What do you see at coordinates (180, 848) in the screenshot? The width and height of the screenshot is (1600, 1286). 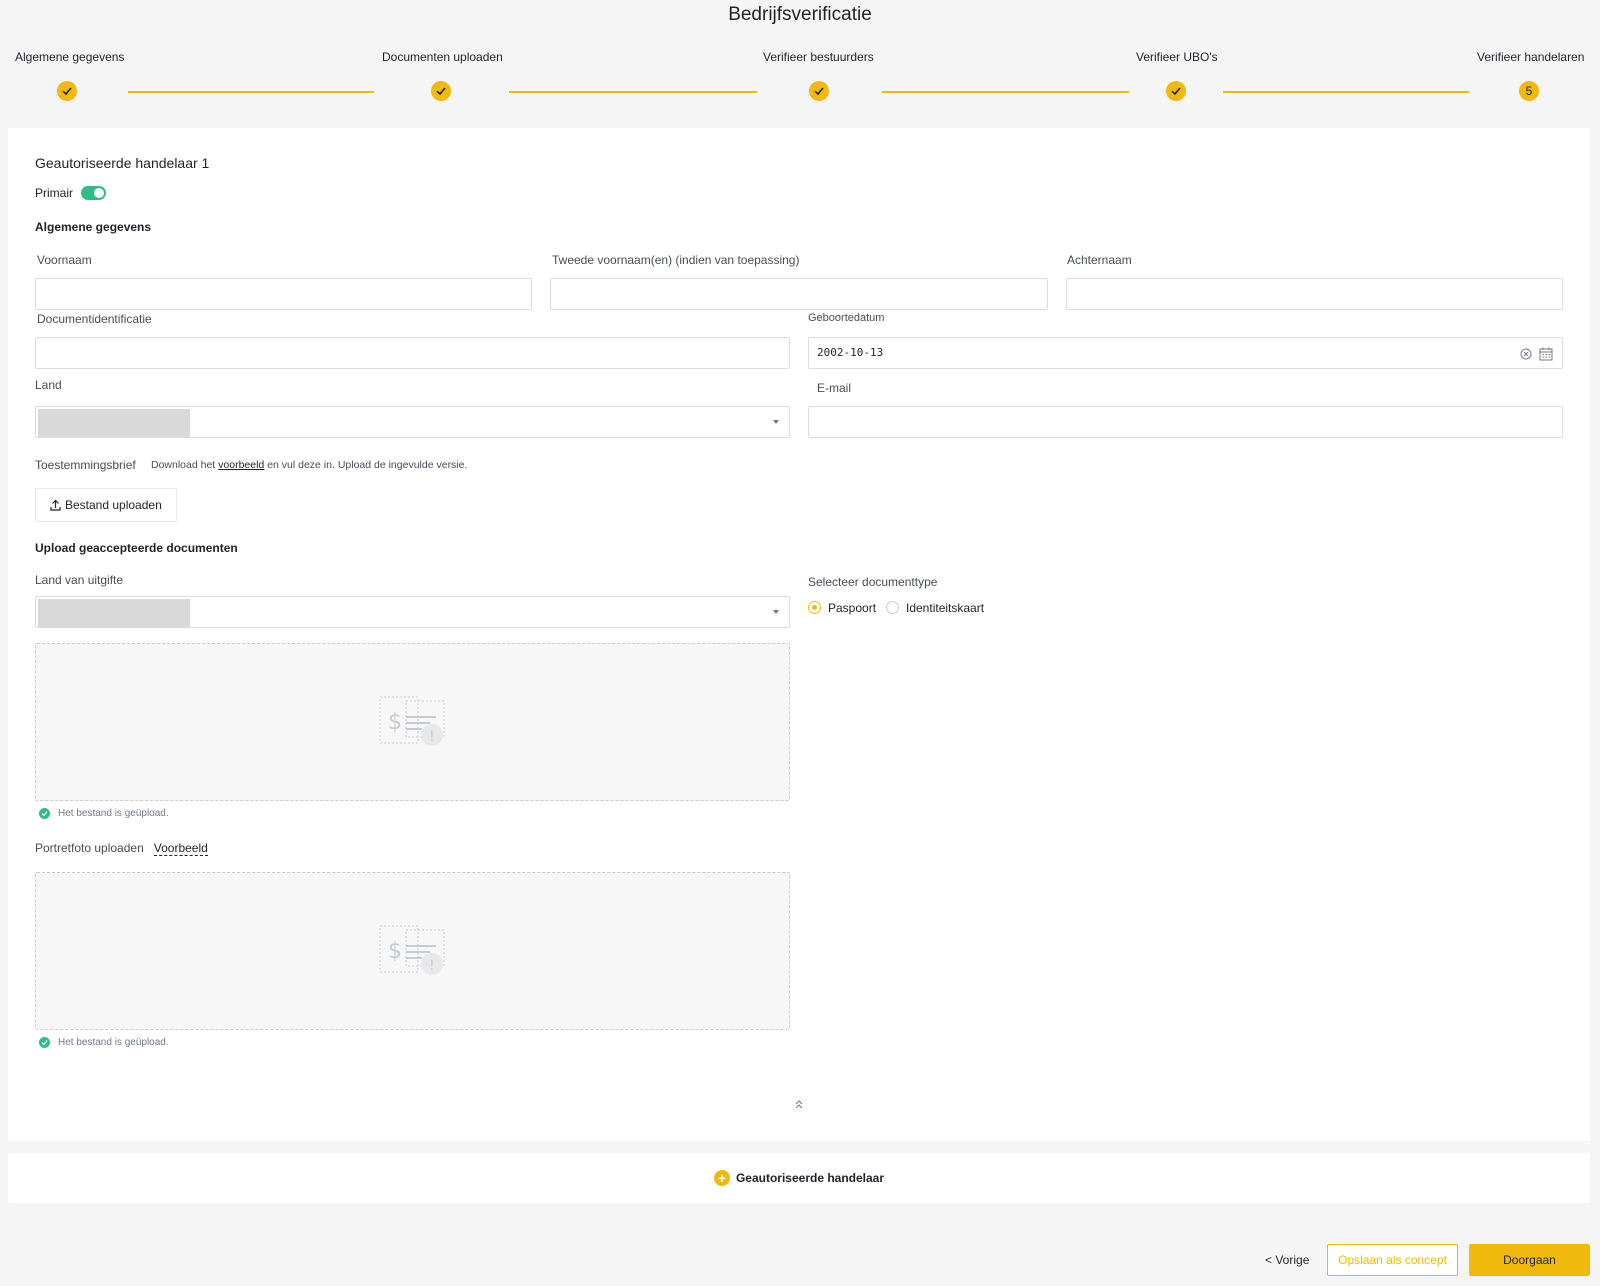 I see `portrait-example-link: Voorbeeld` at bounding box center [180, 848].